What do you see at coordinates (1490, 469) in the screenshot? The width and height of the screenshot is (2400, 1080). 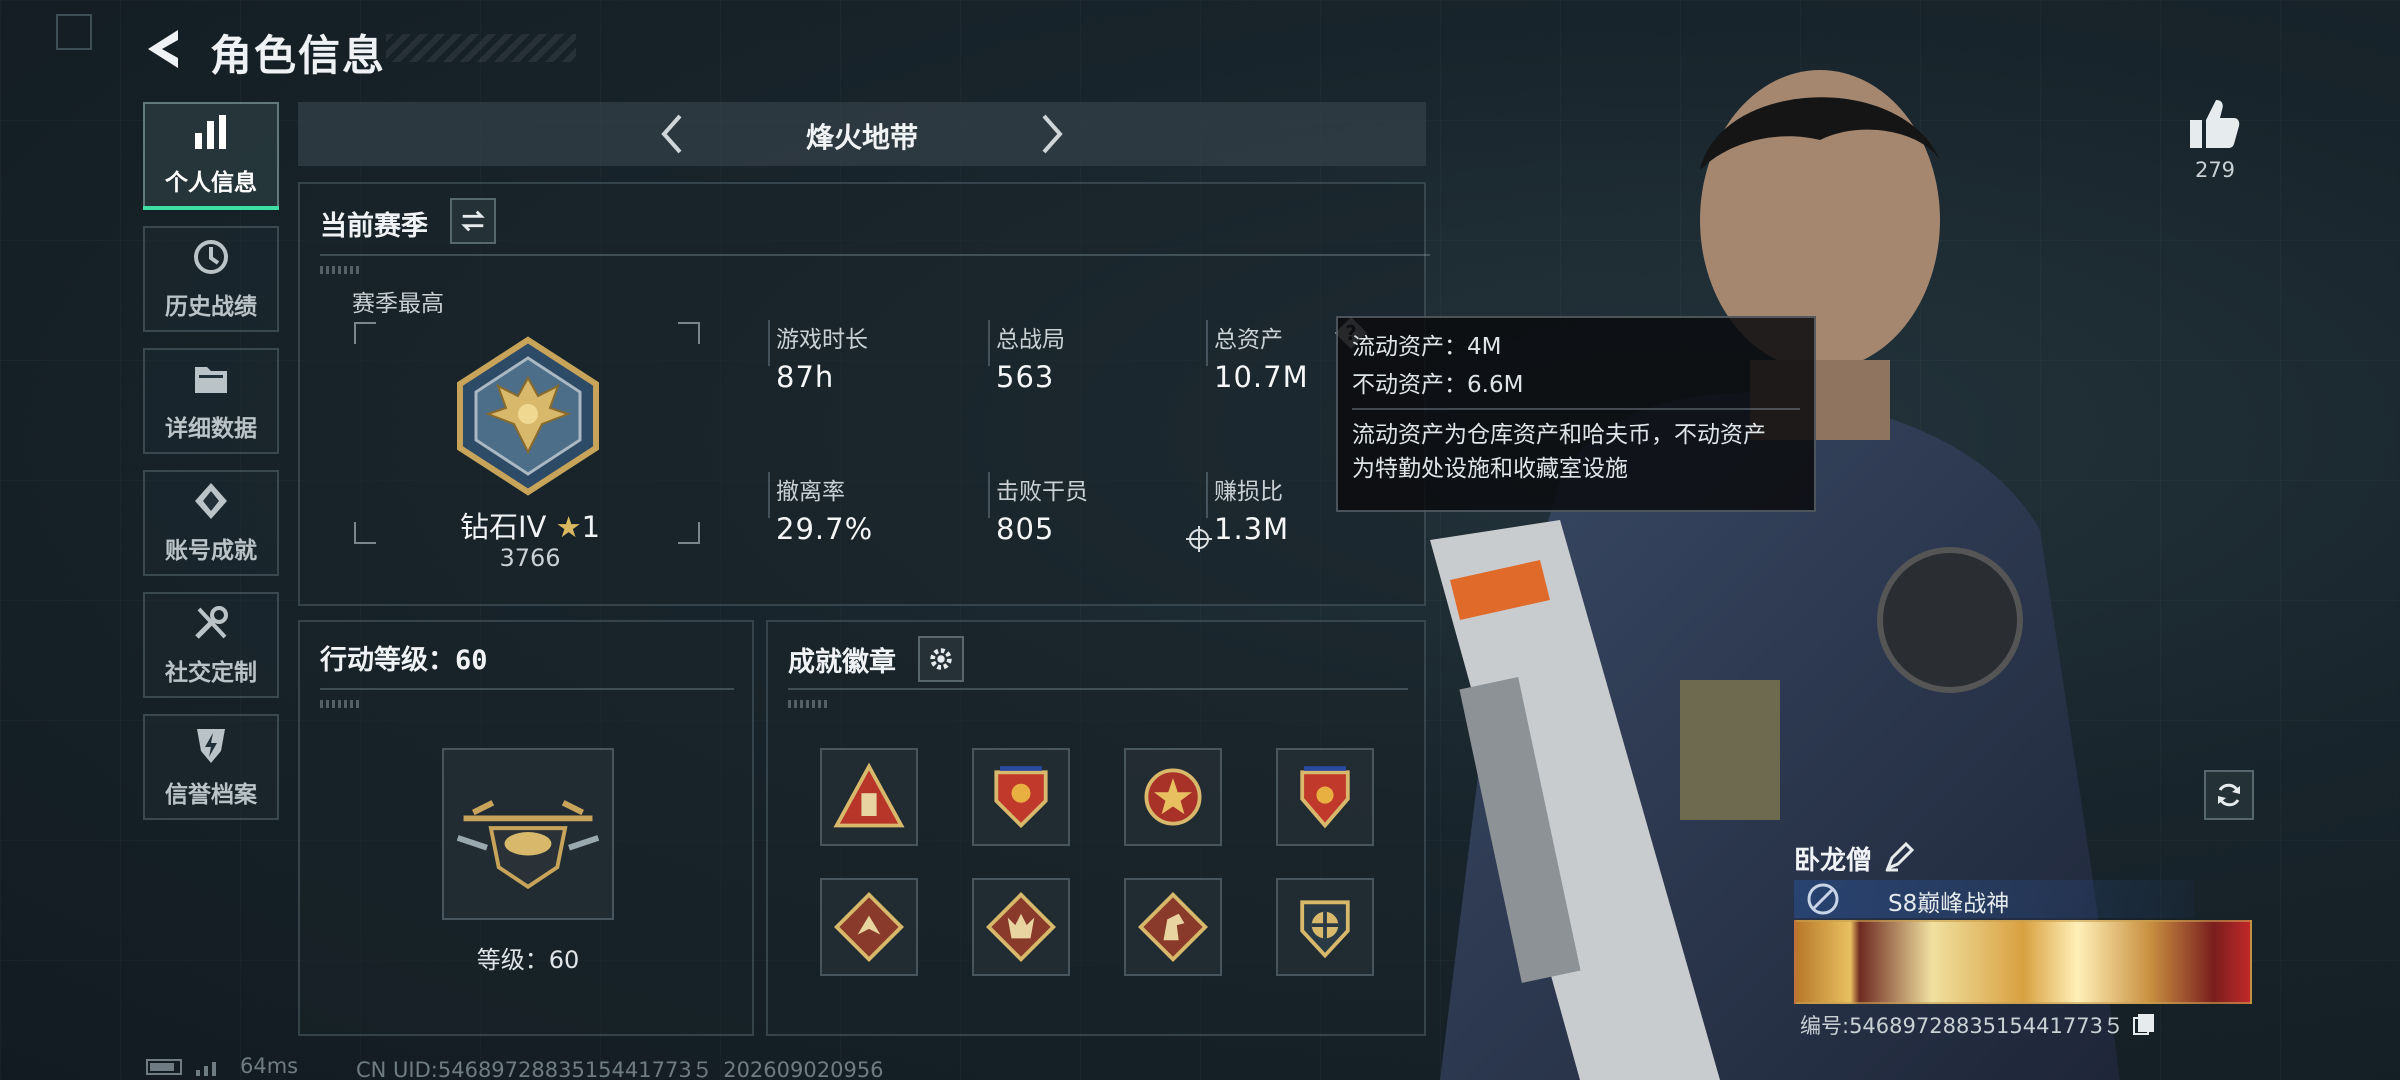 I see `tooltip-description-2: 为特勤处设施和收藏室设施` at bounding box center [1490, 469].